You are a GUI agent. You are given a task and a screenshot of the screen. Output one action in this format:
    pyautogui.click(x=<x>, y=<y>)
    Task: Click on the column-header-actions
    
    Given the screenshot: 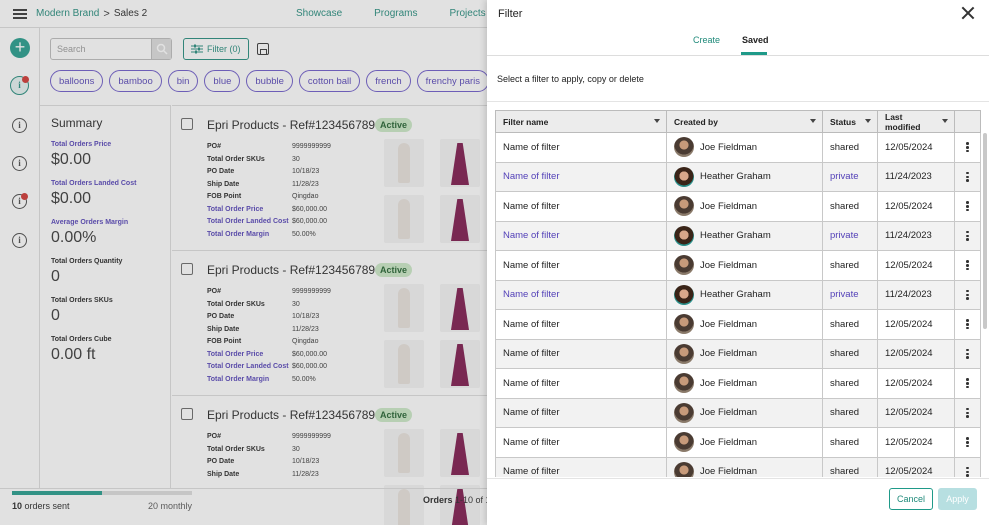 What is the action you would take?
    pyautogui.click(x=967, y=121)
    